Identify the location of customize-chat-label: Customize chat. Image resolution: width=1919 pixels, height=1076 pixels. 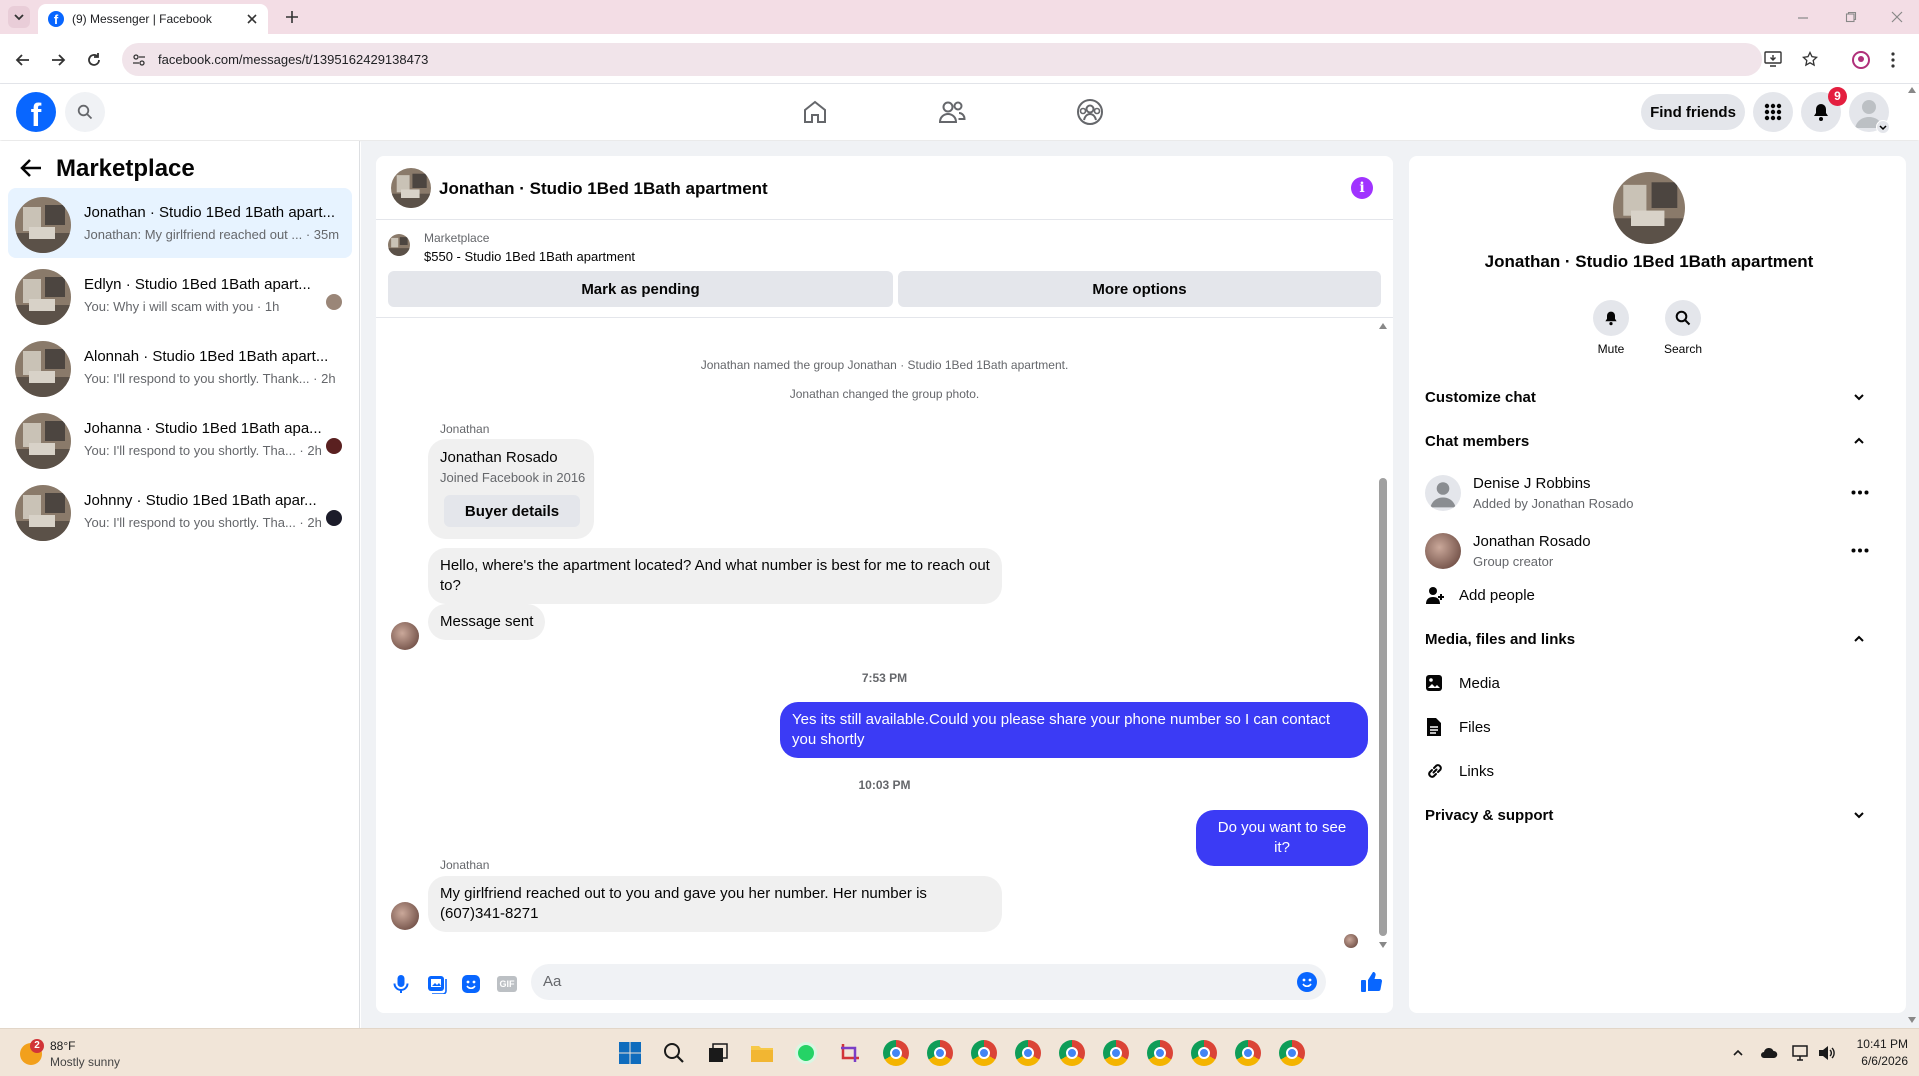
(1480, 397).